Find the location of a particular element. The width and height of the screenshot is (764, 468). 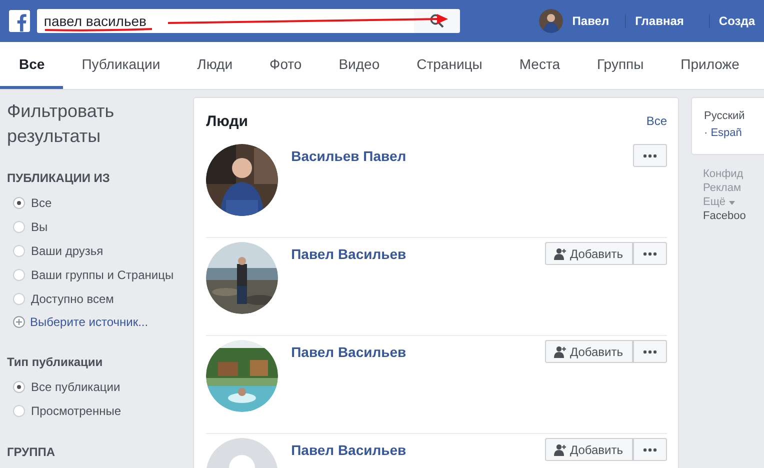

search-field: павел васильев is located at coordinates (225, 21).